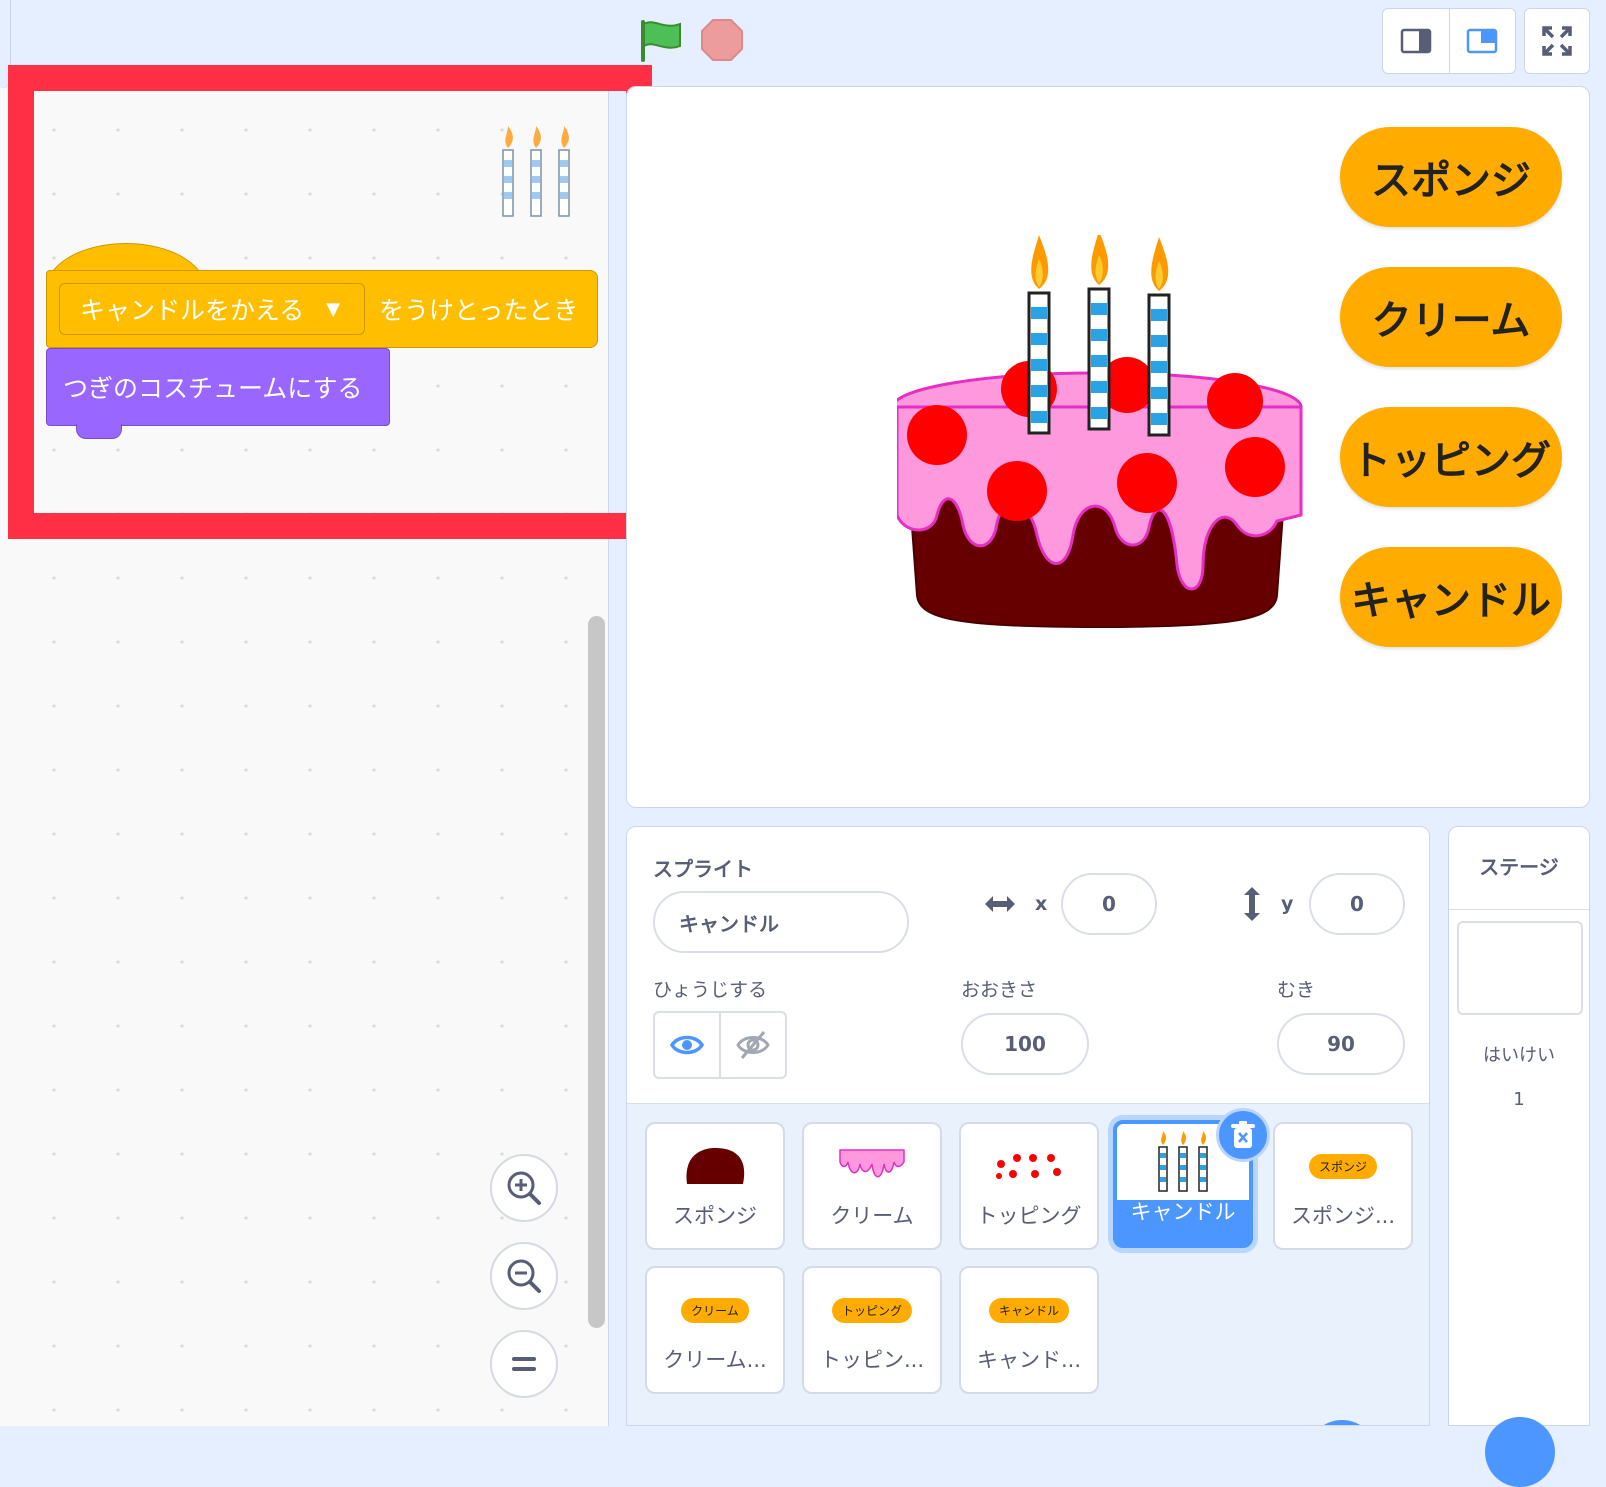 The width and height of the screenshot is (1606, 1487). I want to click on thumbnail-pill: トッピング, so click(871, 1310).